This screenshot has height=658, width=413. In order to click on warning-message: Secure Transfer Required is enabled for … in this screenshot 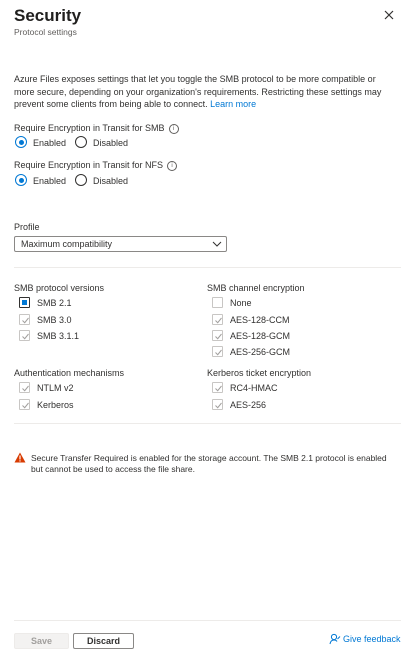, I will do `click(209, 463)`.